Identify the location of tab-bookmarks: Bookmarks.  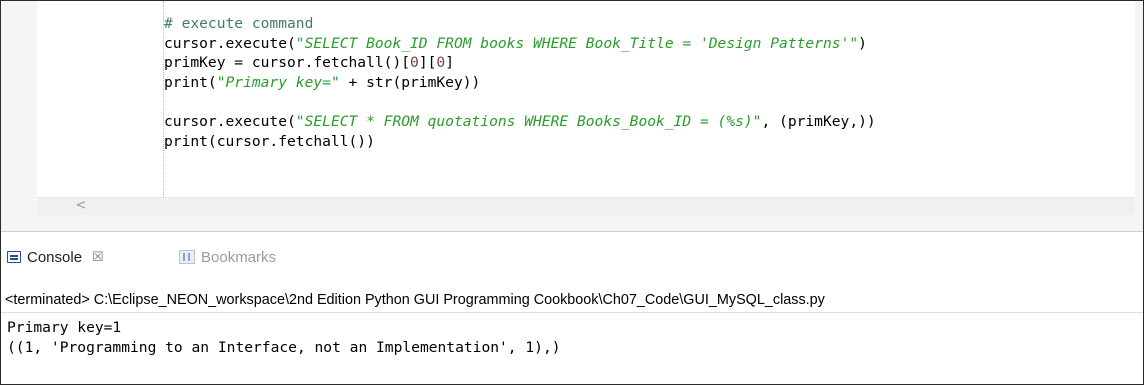
(227, 257).